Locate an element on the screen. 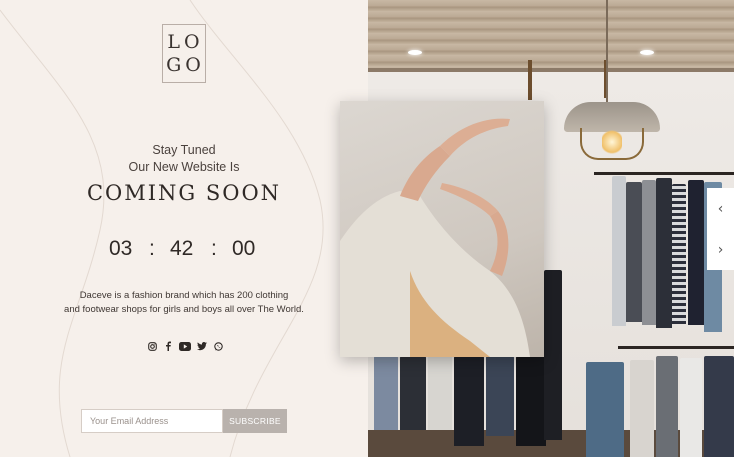 The image size is (734, 457). social-links is located at coordinates (185, 346).